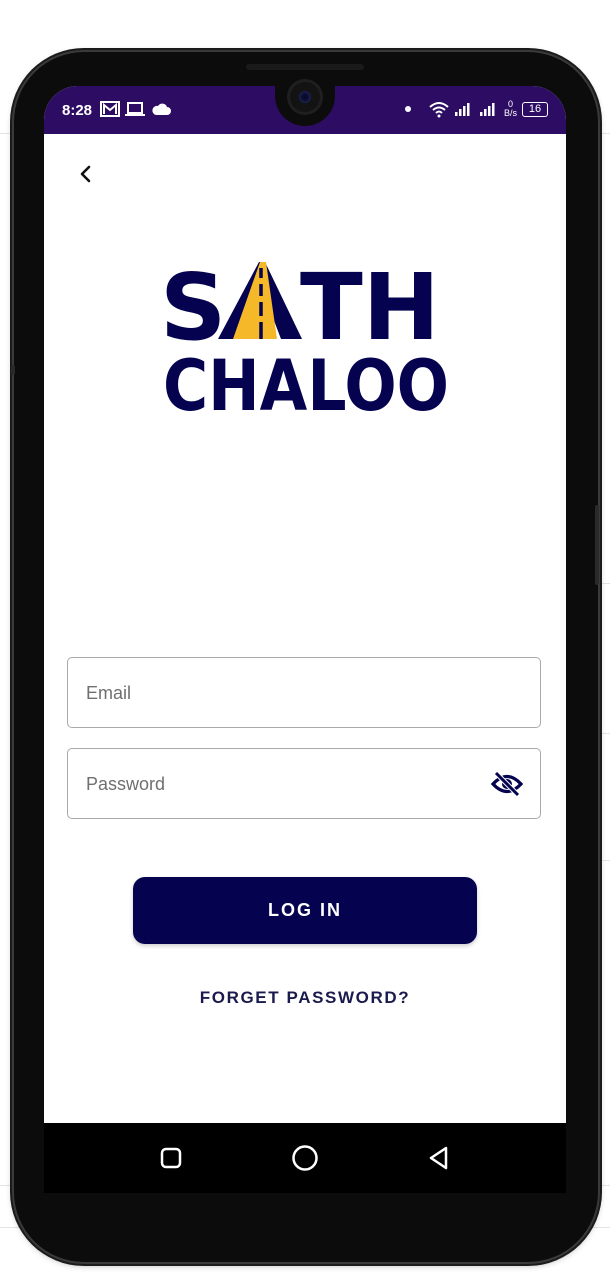 The width and height of the screenshot is (610, 1280). Describe the element at coordinates (597, 545) in the screenshot. I see `power-button` at that location.